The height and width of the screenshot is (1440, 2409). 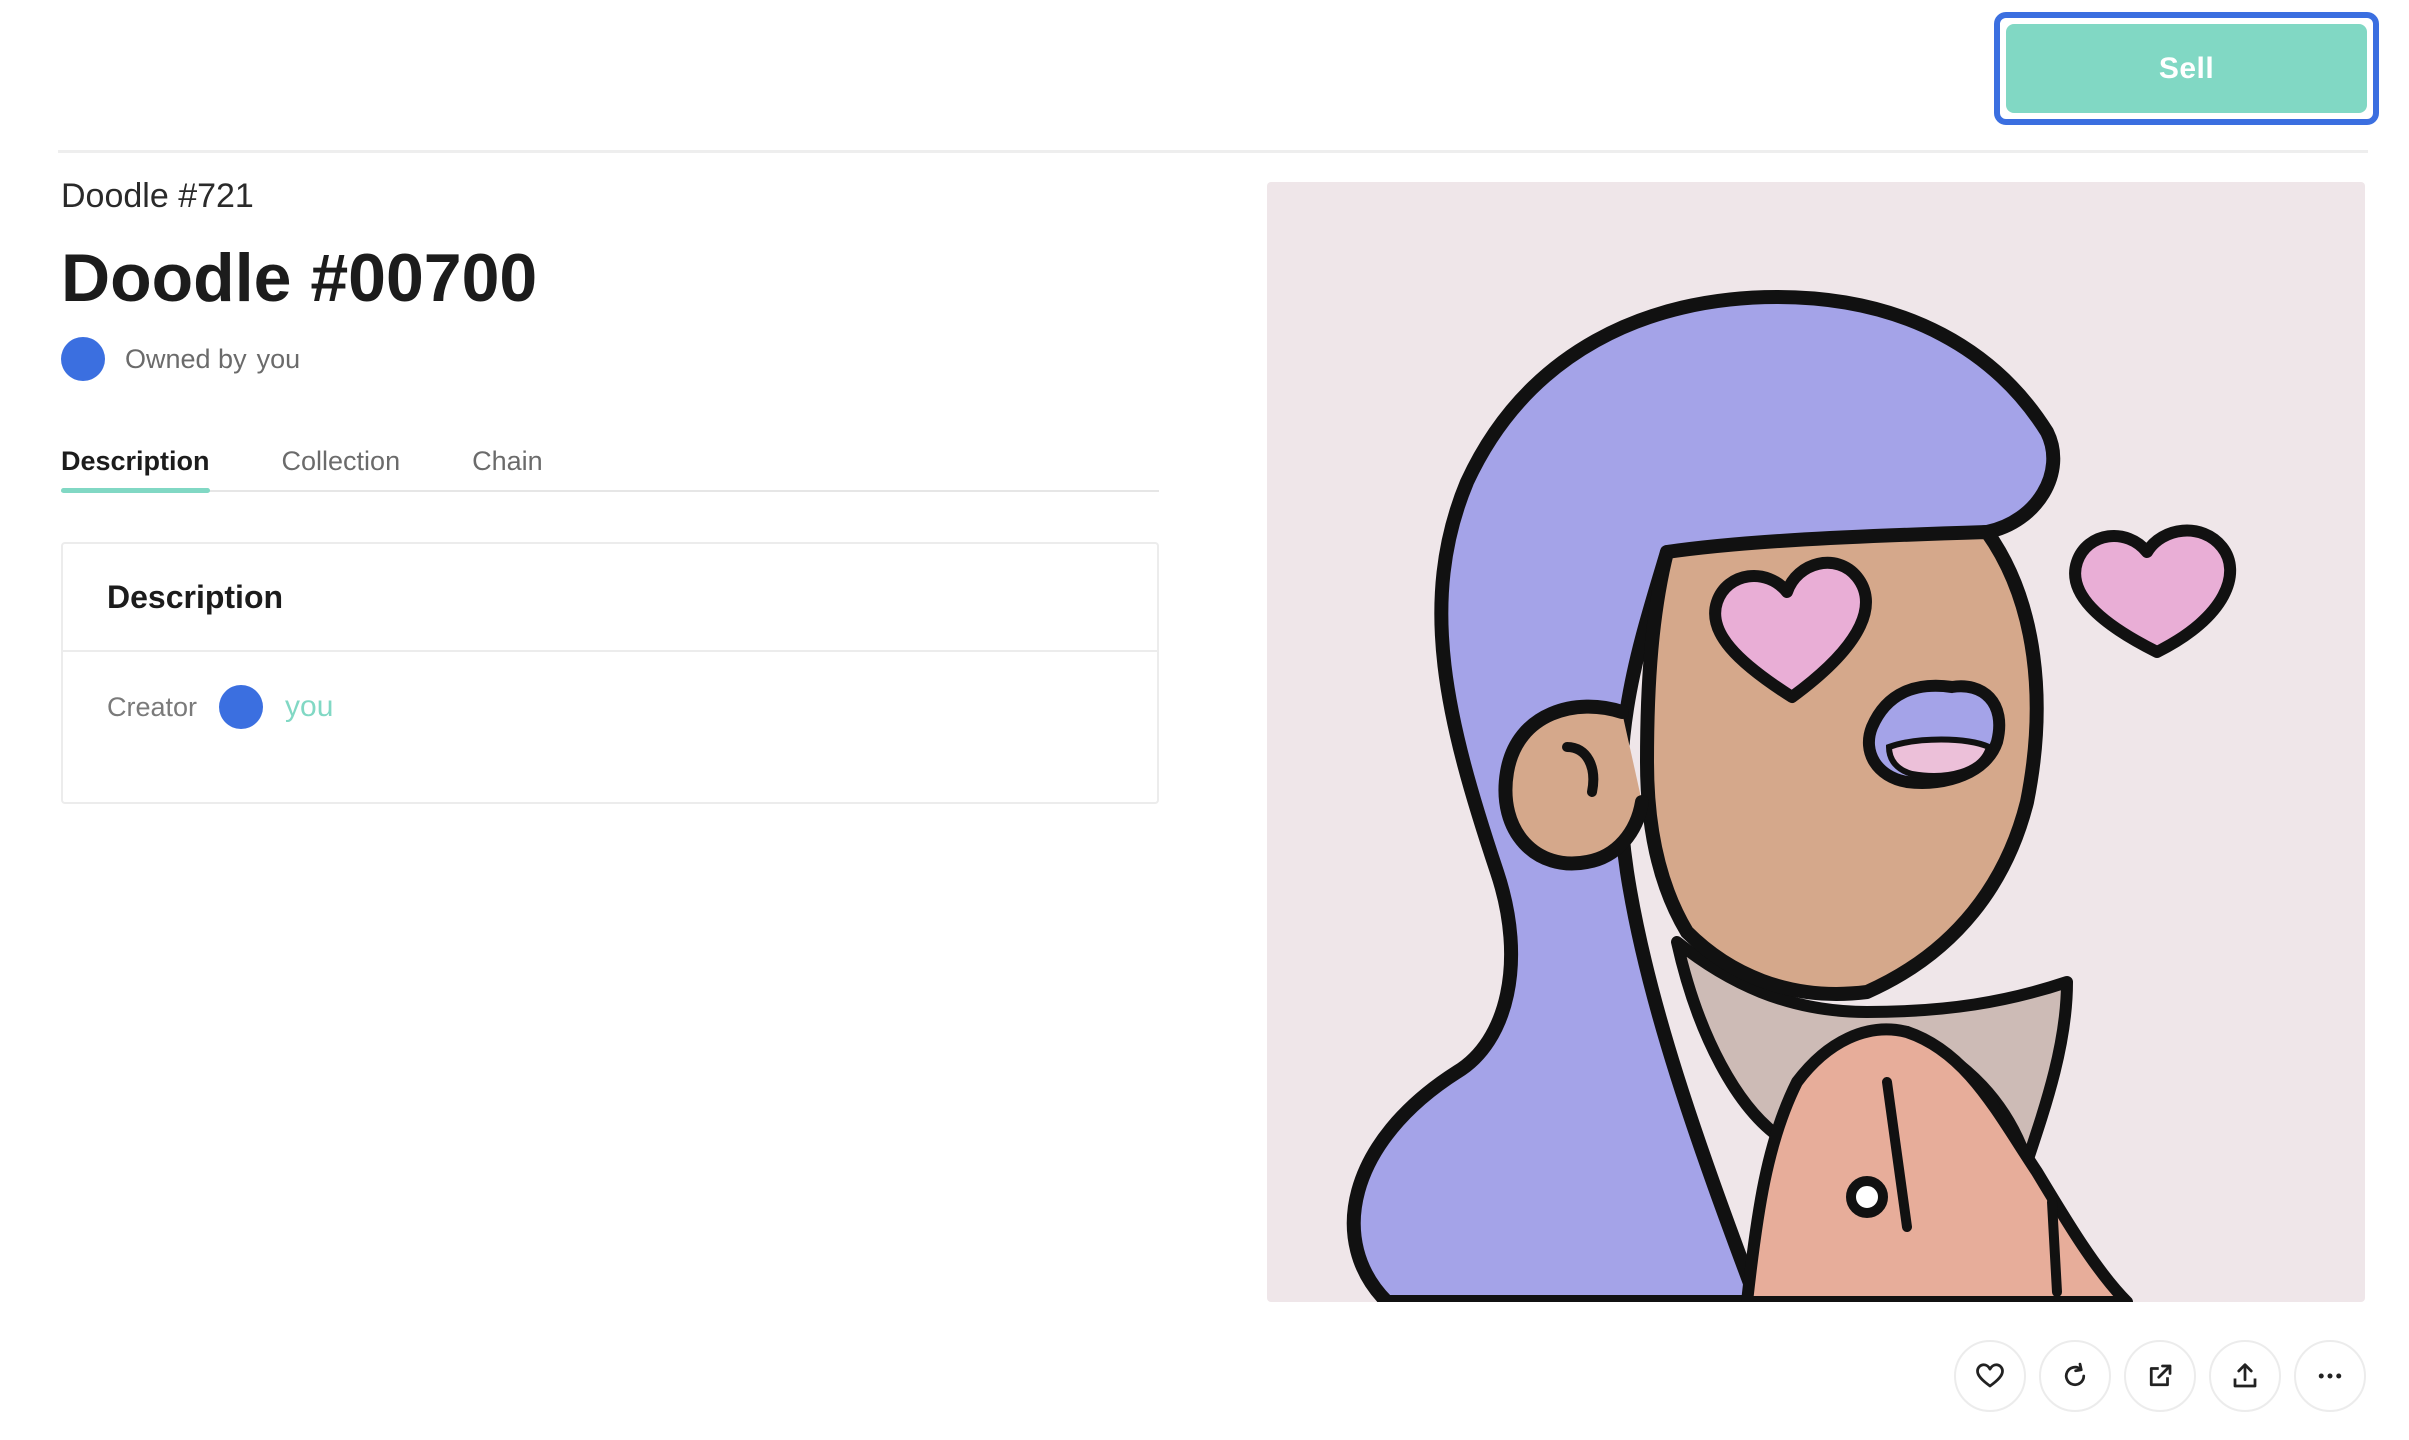 I want to click on refresh-icon, so click(x=2075, y=1374).